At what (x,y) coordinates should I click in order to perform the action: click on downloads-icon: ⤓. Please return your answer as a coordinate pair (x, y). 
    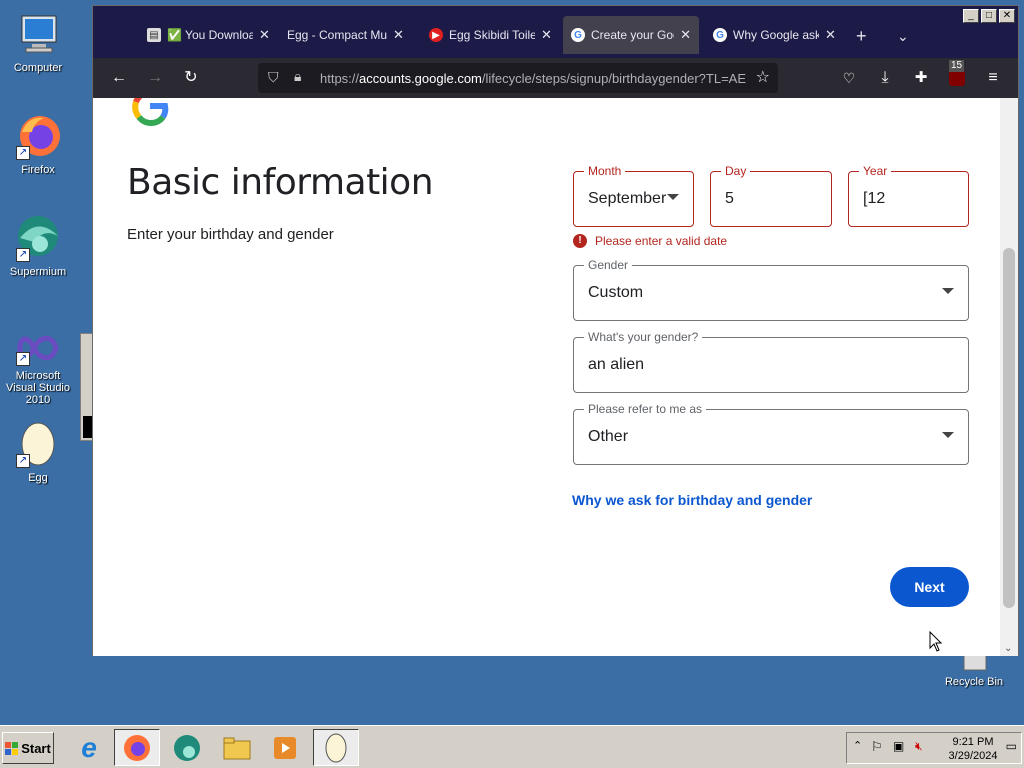
    Looking at the image, I should click on (885, 78).